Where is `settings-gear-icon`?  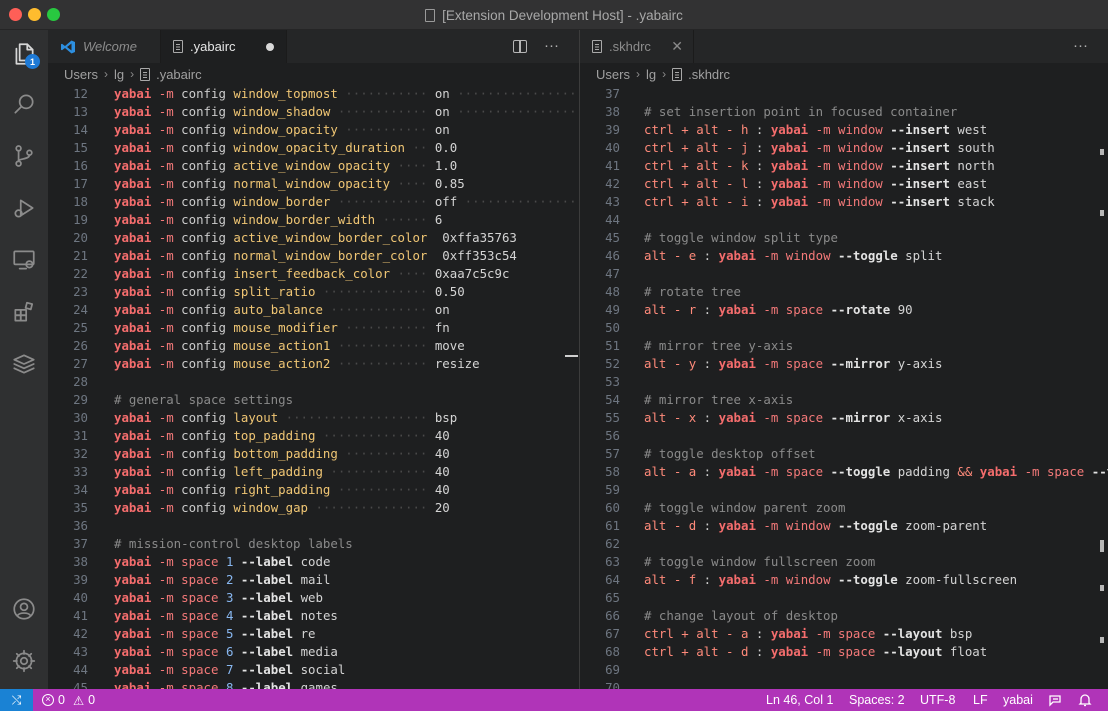
settings-gear-icon is located at coordinates (24, 661).